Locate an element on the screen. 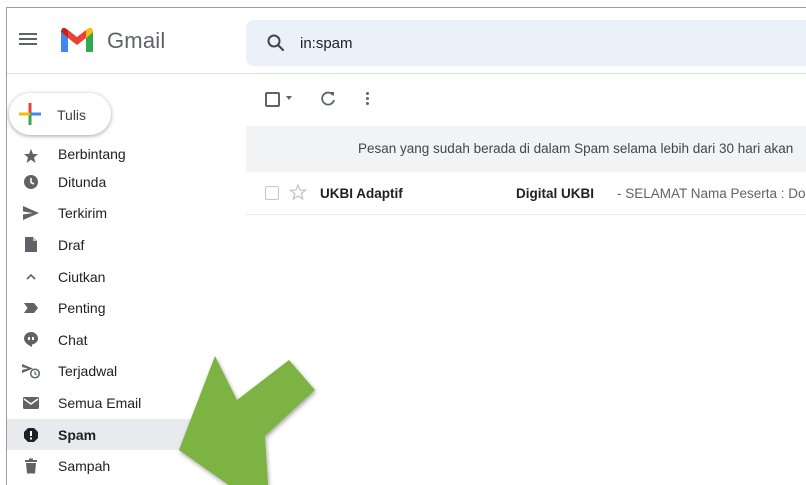  compose-button: Tulis is located at coordinates (60, 114).